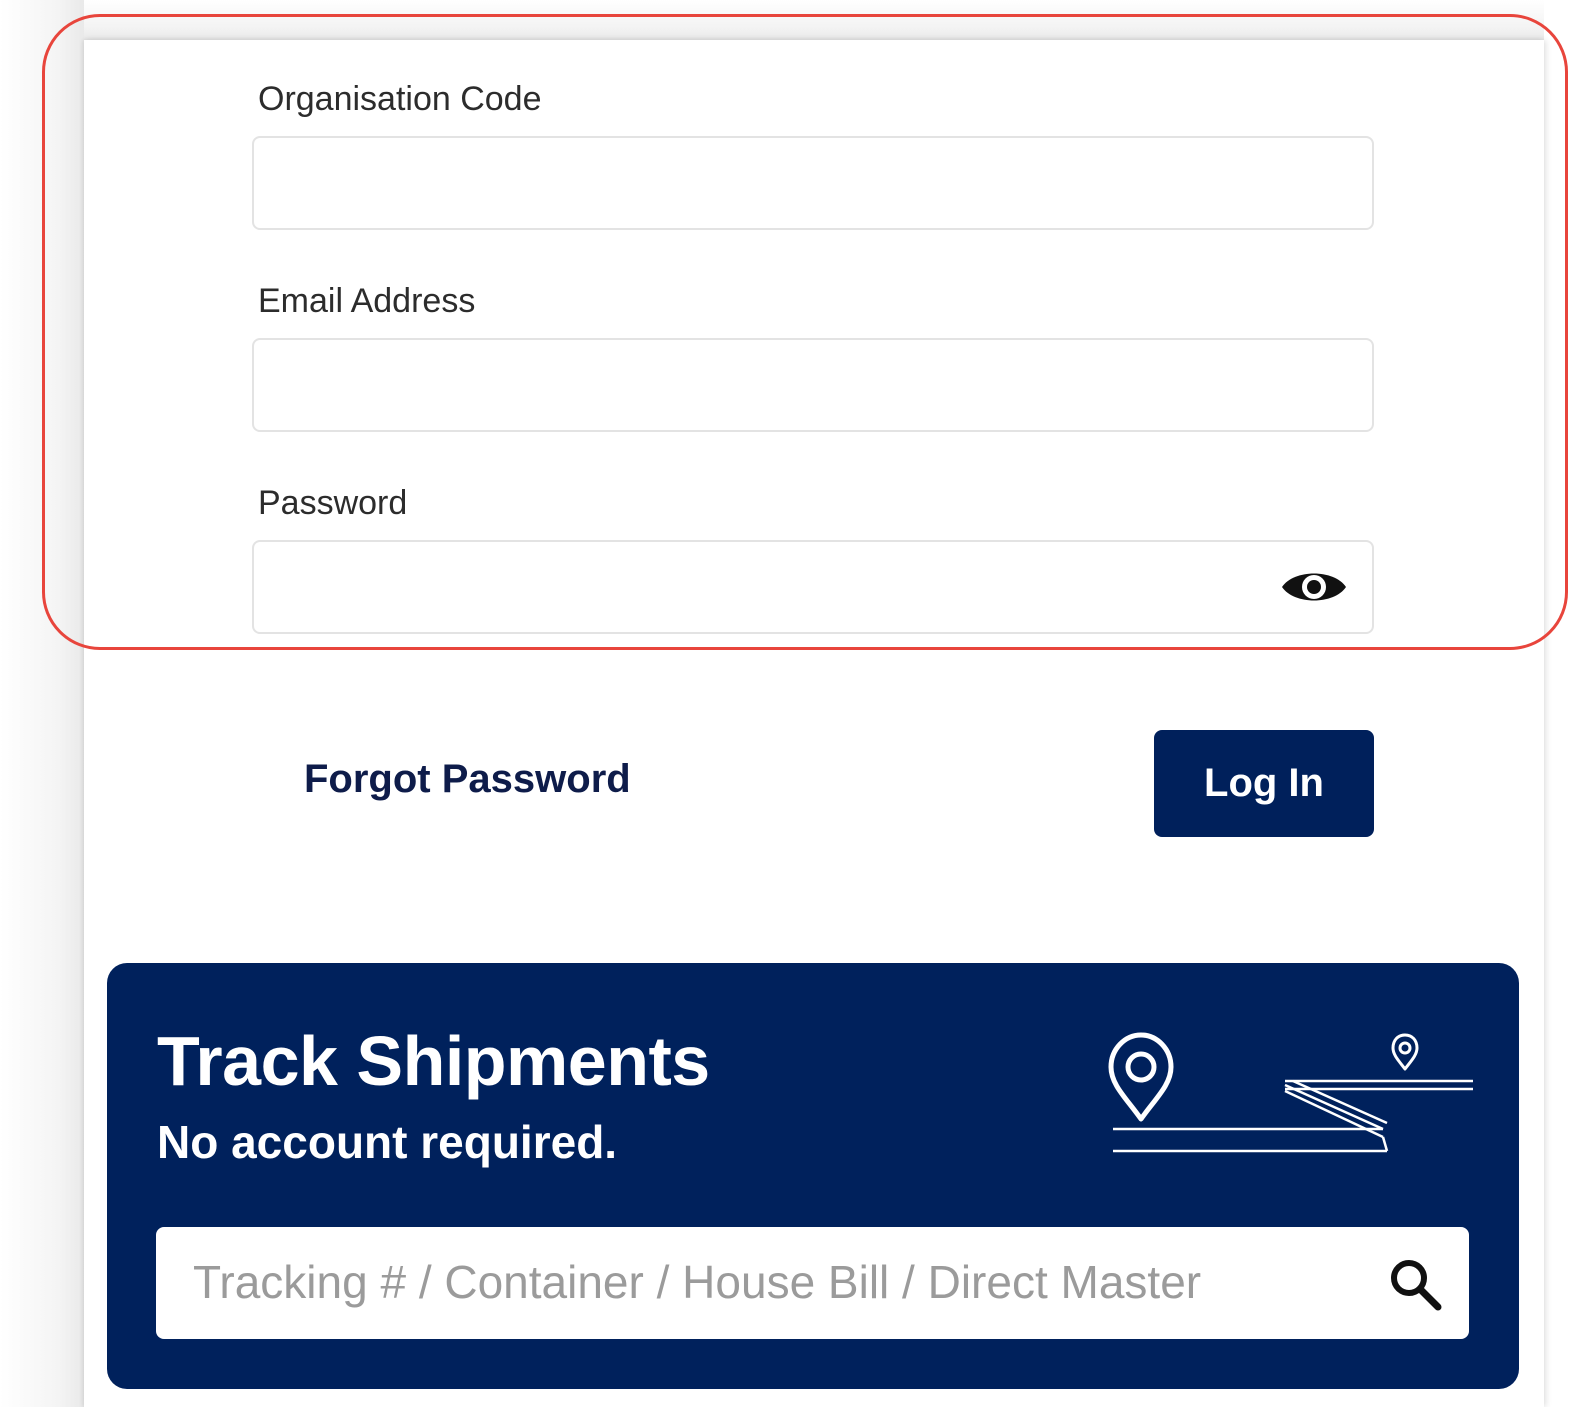  What do you see at coordinates (400, 99) in the screenshot?
I see `organisation-code-label: Organisation Code` at bounding box center [400, 99].